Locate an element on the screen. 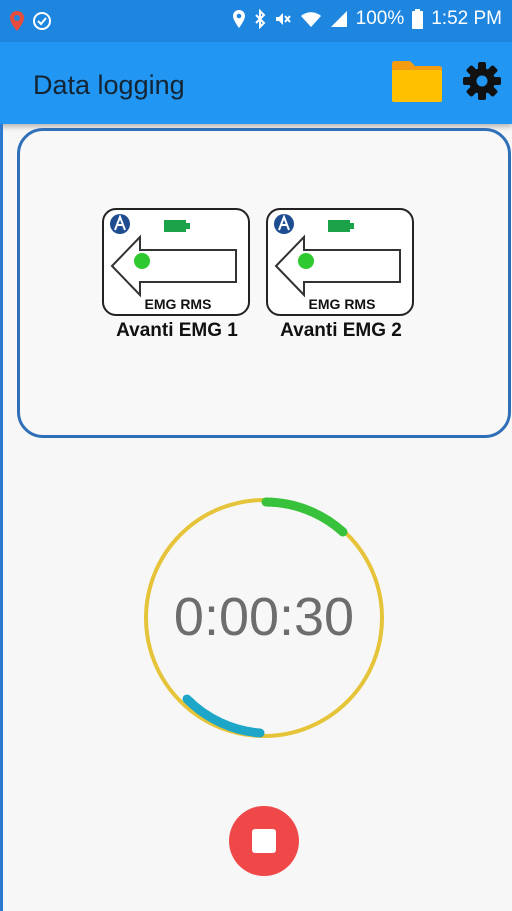  folder-icon is located at coordinates (417, 81).